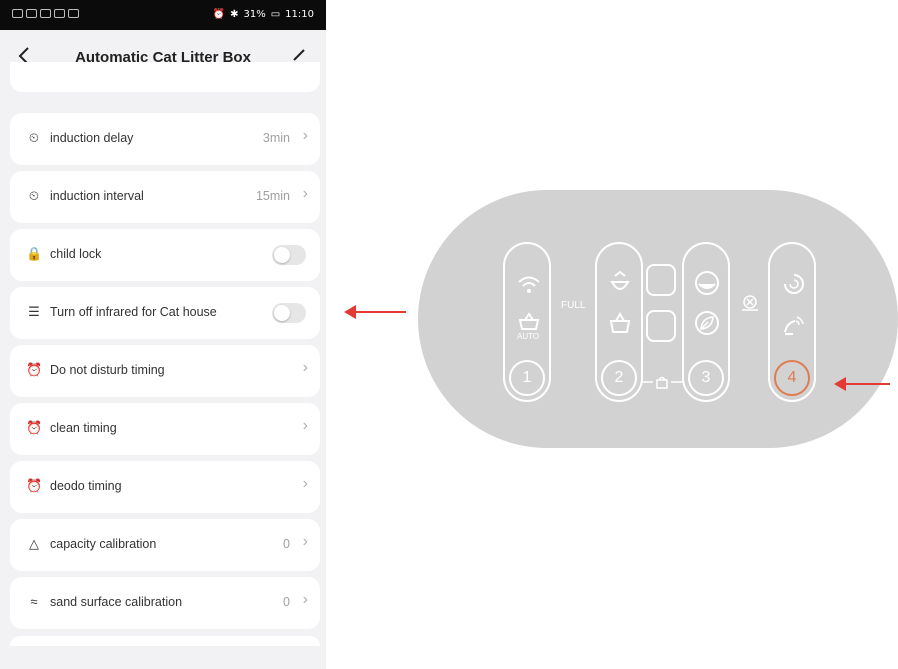 This screenshot has height=669, width=898. I want to click on settings-row-label: clean timing, so click(83, 428).